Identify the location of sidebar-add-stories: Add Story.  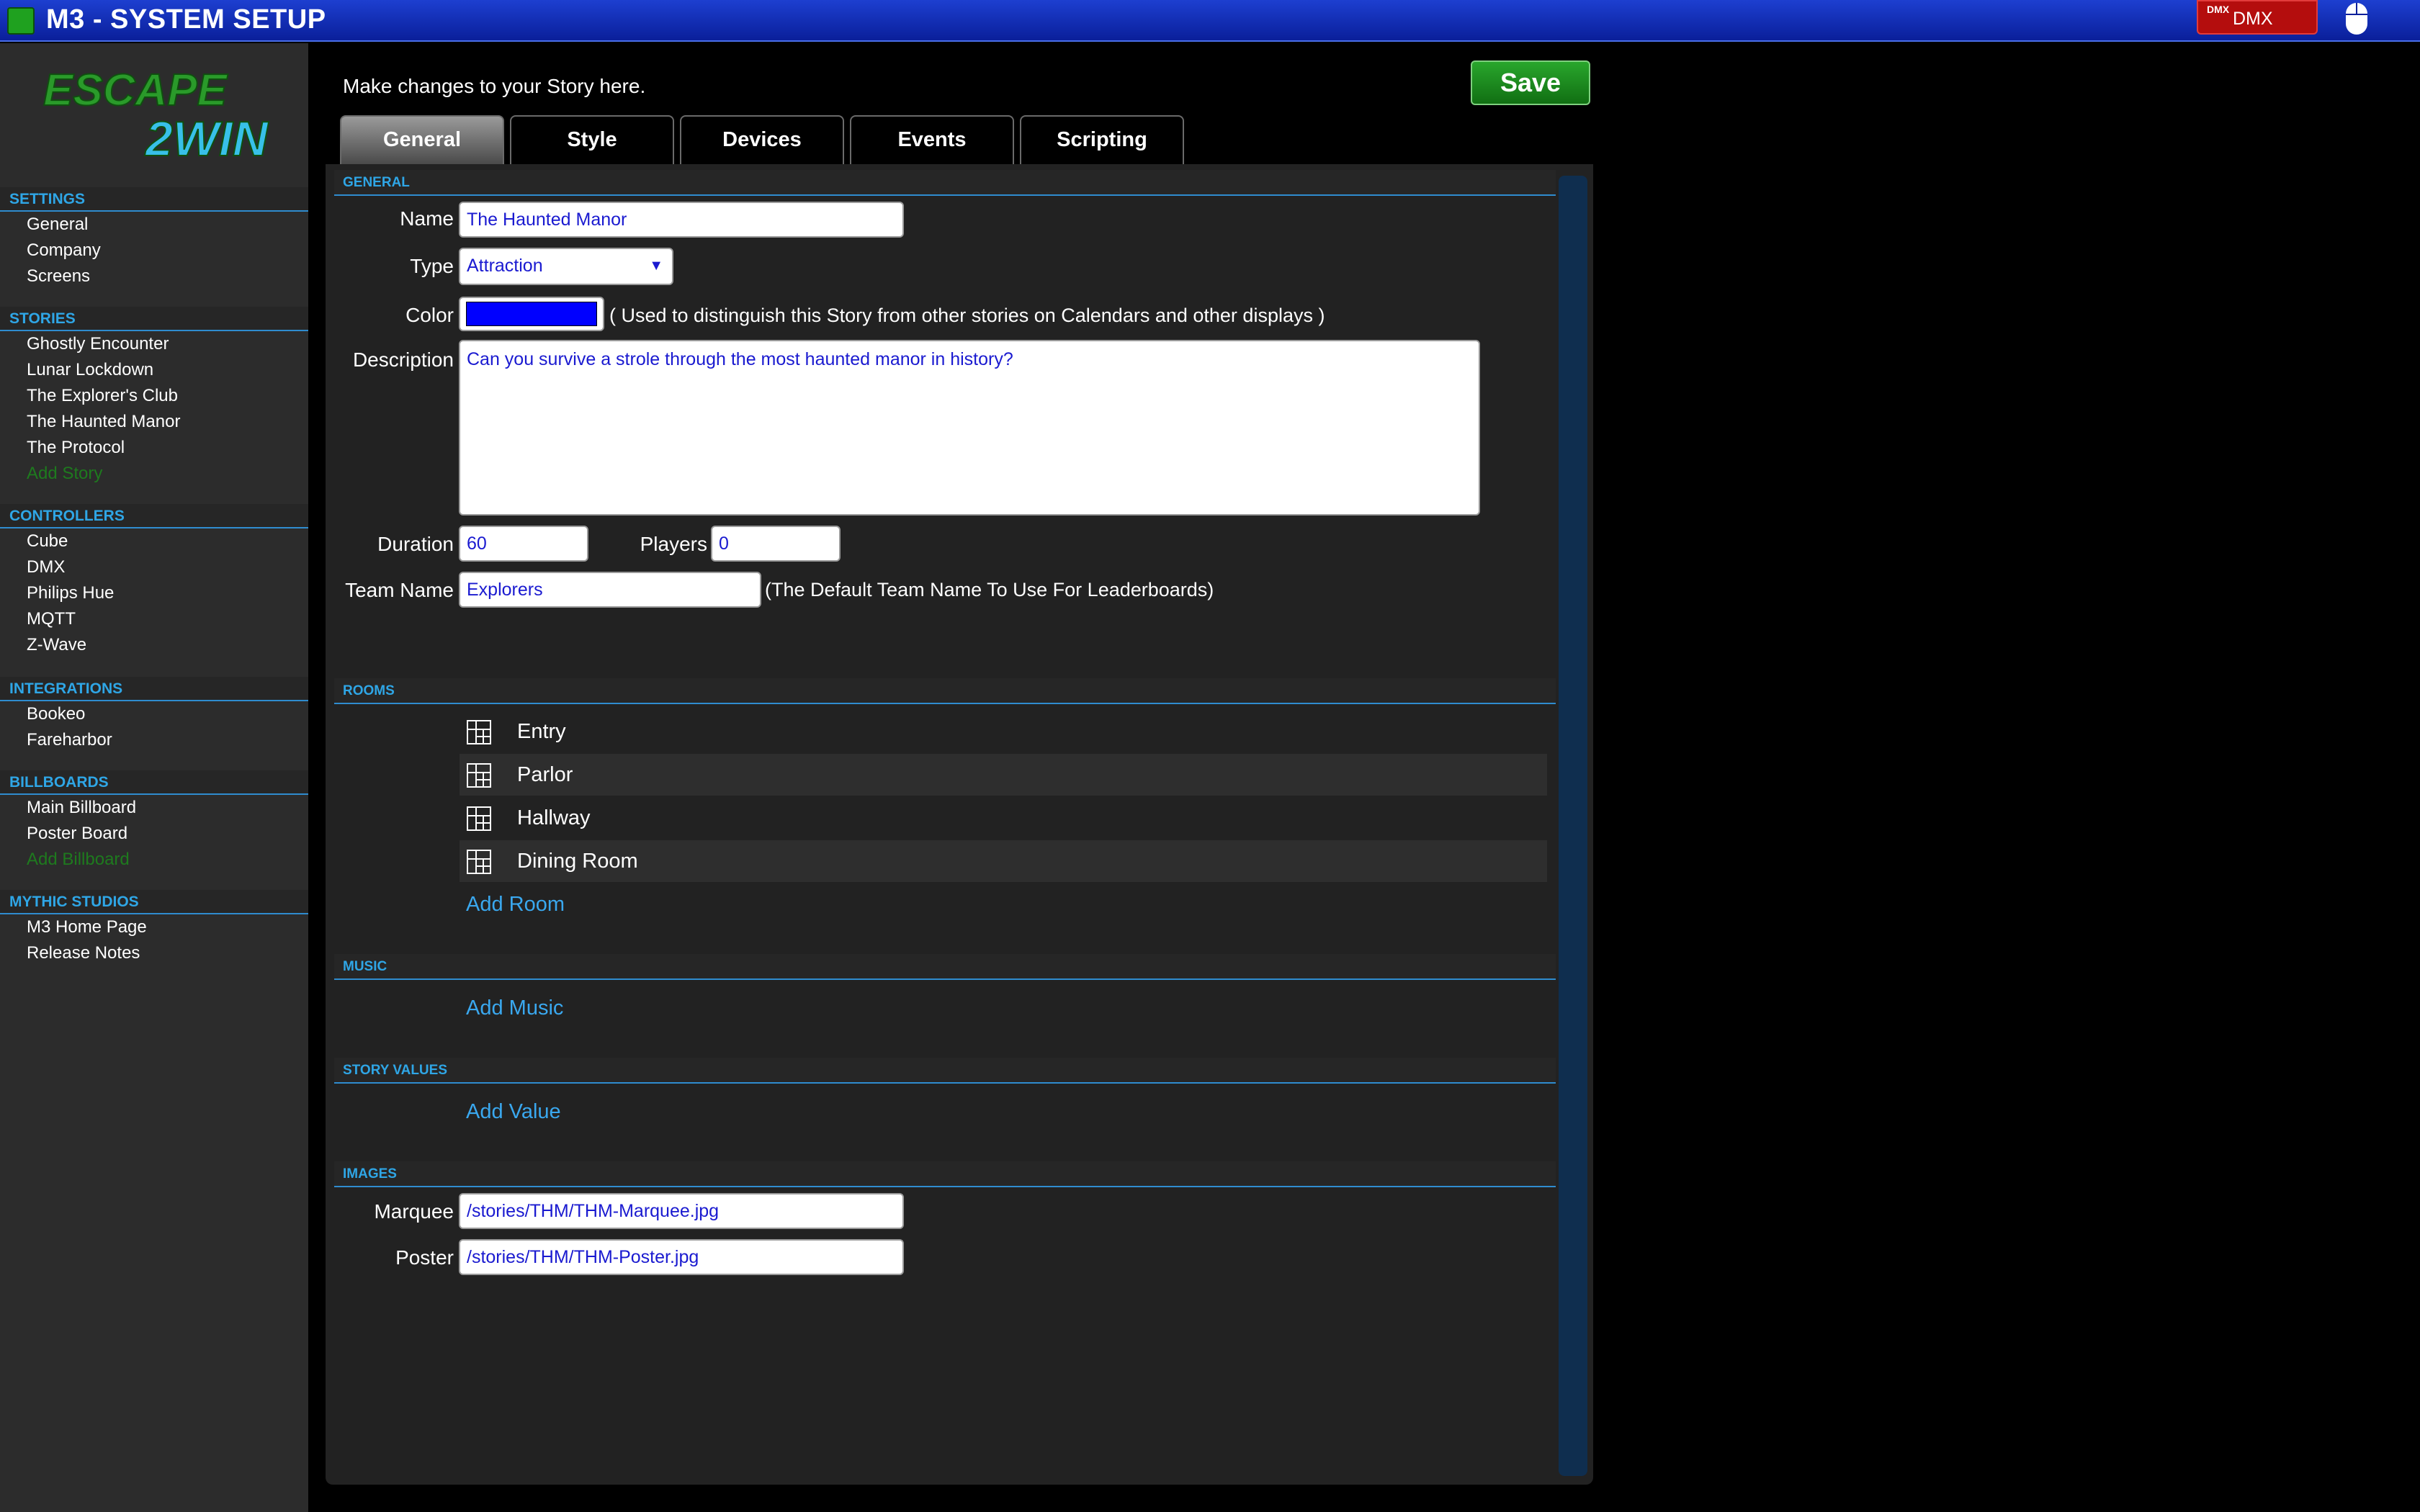
(154, 474).